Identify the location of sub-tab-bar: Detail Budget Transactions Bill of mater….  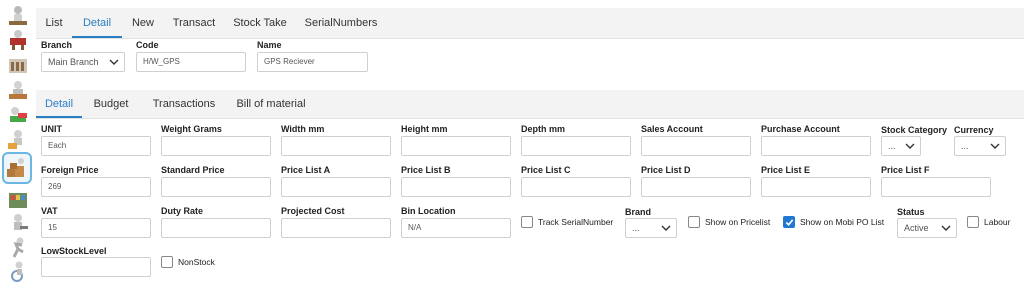
(530, 104).